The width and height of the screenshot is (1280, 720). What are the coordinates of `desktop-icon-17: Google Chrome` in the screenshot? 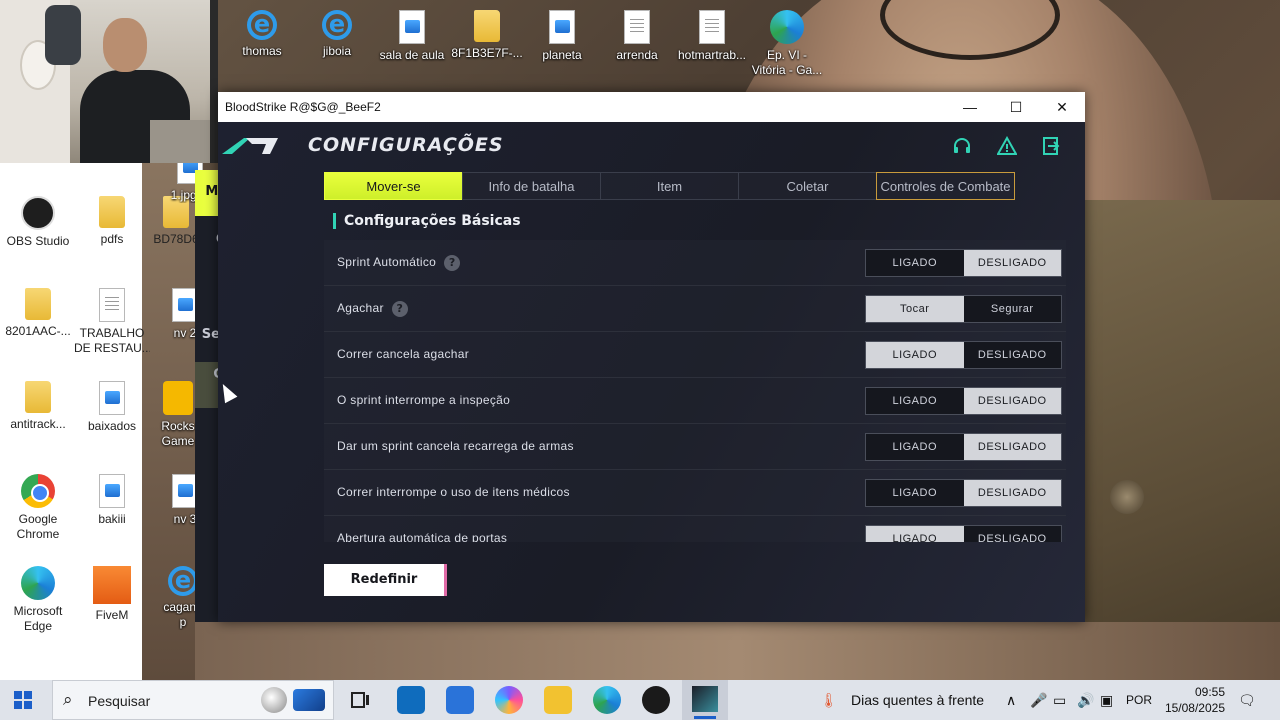 It's located at (38, 508).